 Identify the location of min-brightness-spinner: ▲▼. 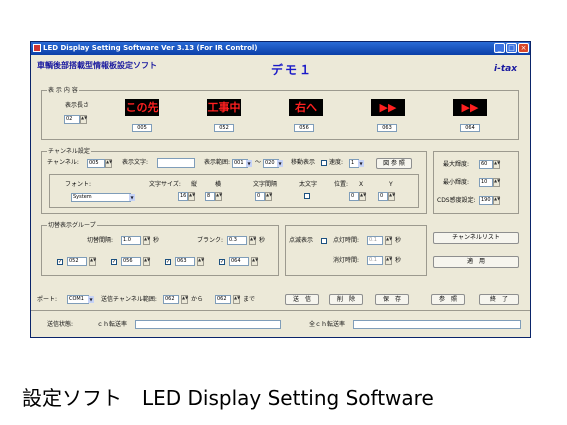
(496, 182).